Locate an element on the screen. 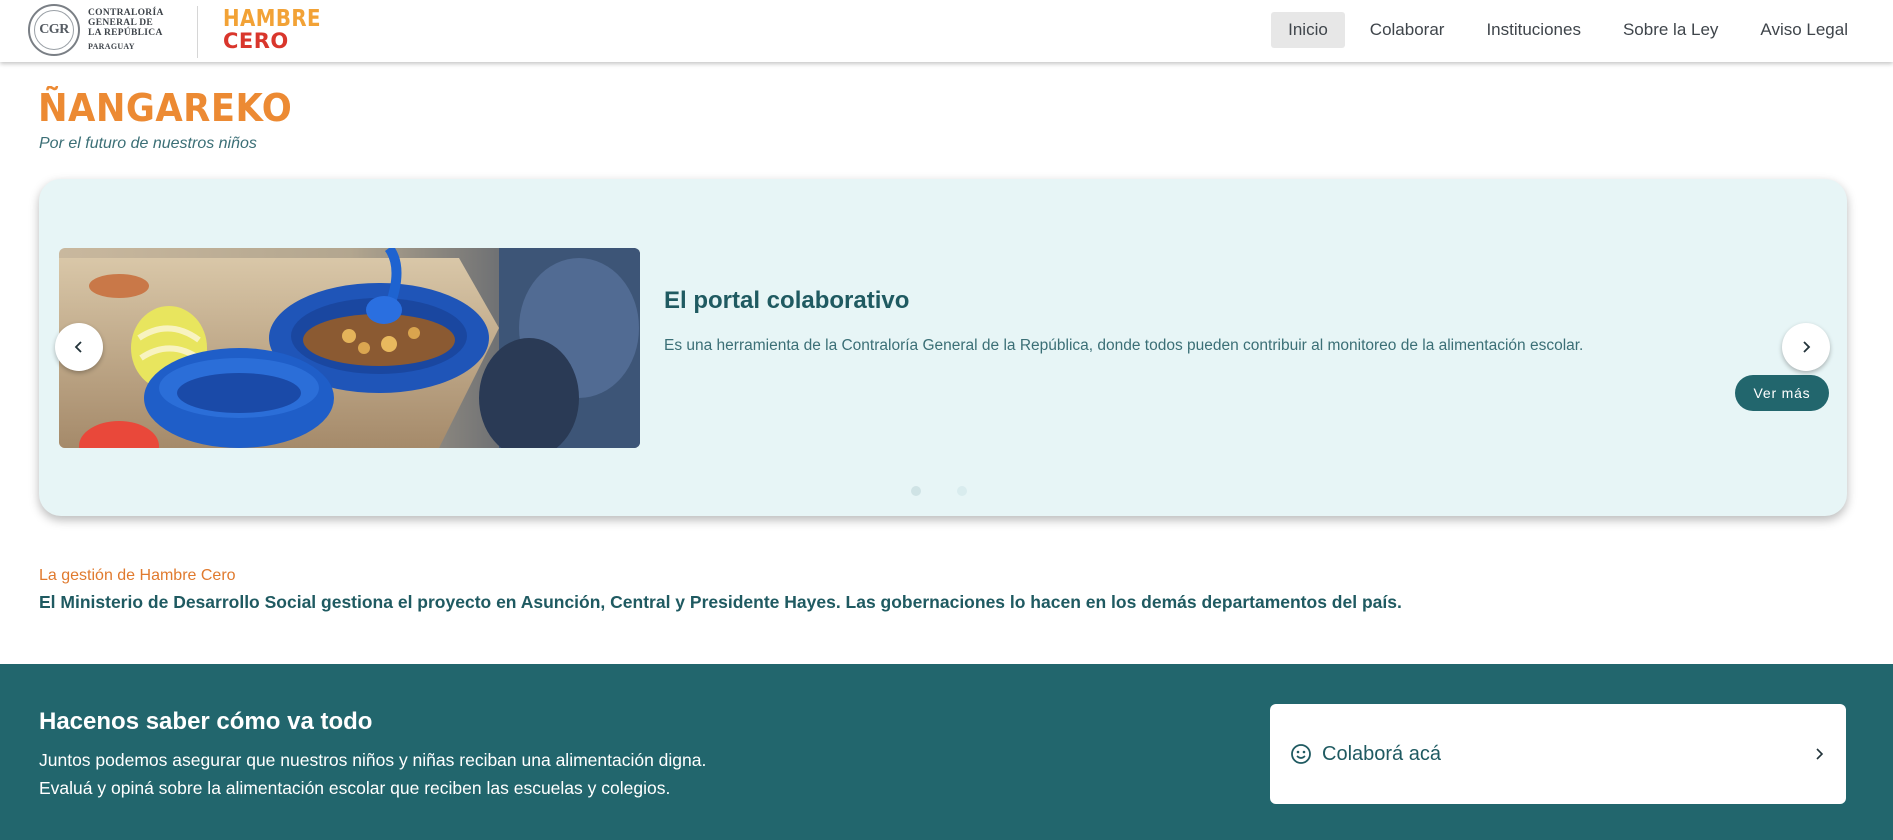  seal-text: CGR is located at coordinates (54, 29).